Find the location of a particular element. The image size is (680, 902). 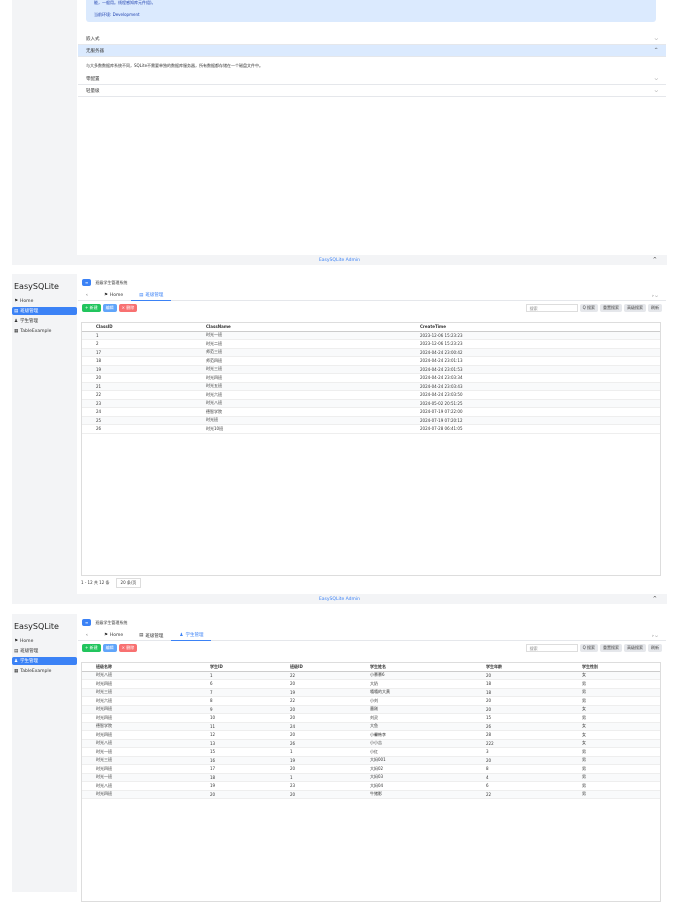

table-cell: 女 is located at coordinates (584, 726).